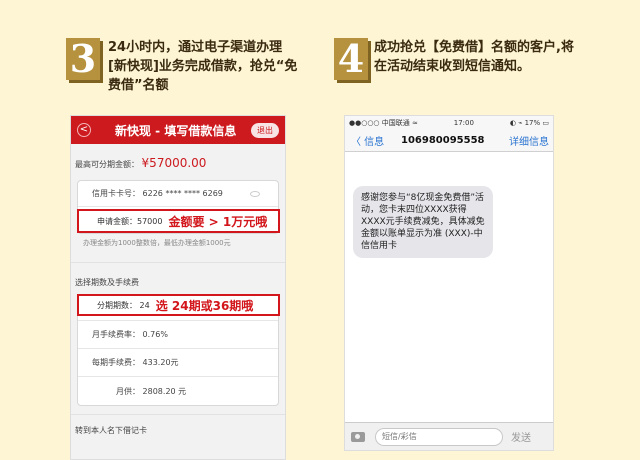 This screenshot has width=640, height=460. Describe the element at coordinates (174, 163) in the screenshot. I see `max-amount-value: ¥57000.00` at that location.